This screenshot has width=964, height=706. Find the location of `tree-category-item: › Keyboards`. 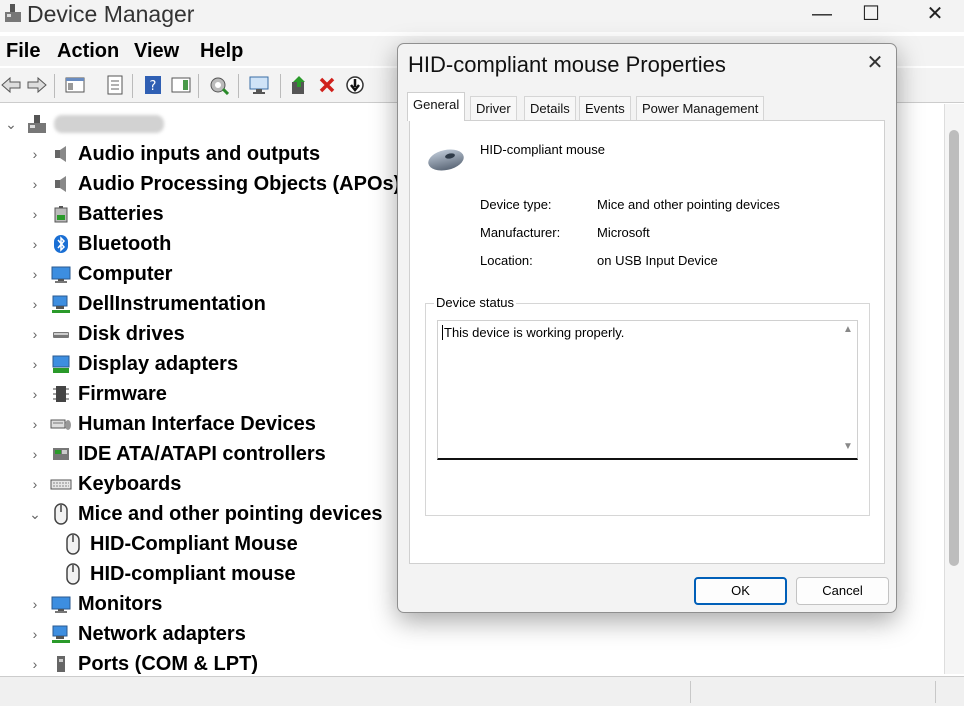

tree-category-item: › Keyboards is located at coordinates (105, 484).